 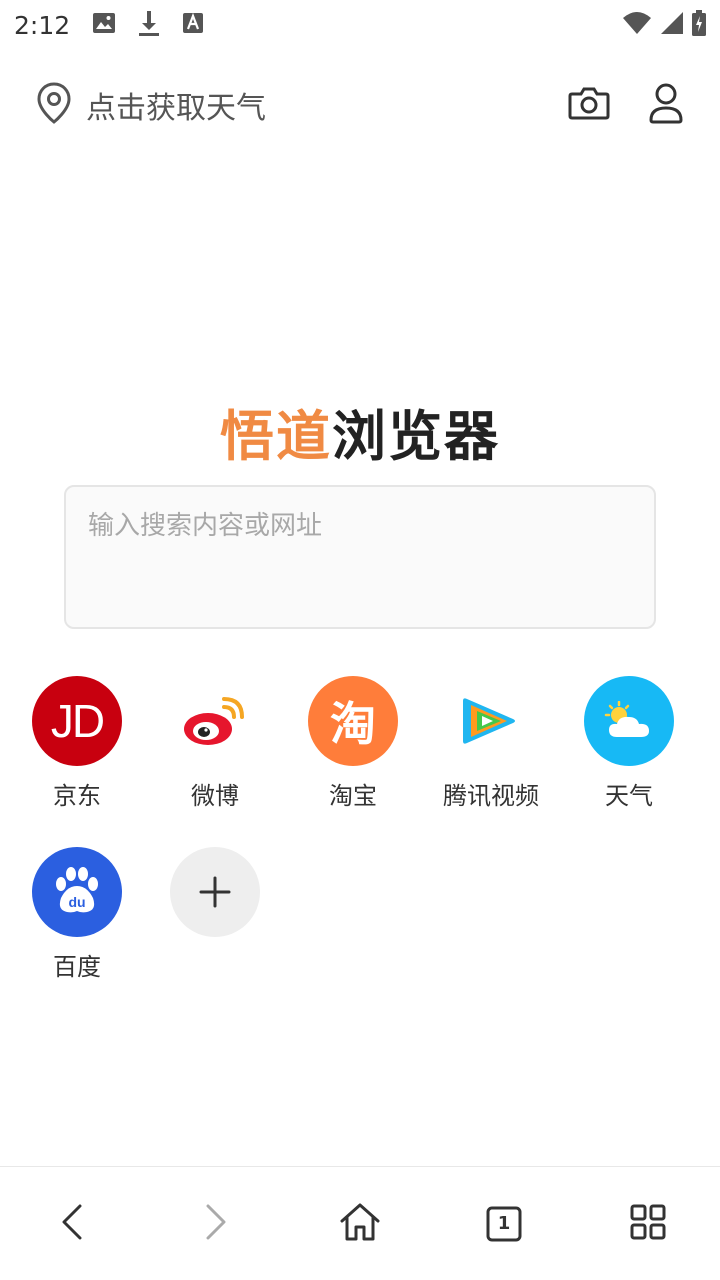 I want to click on tabs-icon: 1, so click(x=504, y=1224).